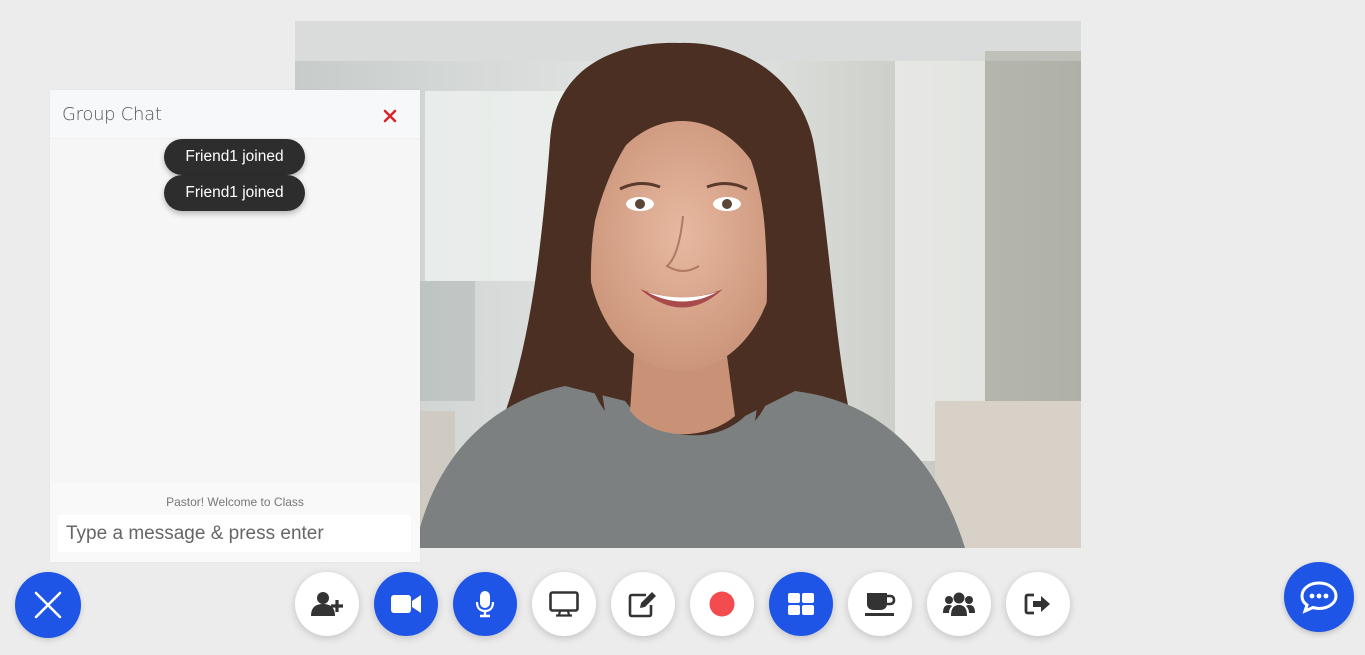  I want to click on users-icon, so click(959, 604).